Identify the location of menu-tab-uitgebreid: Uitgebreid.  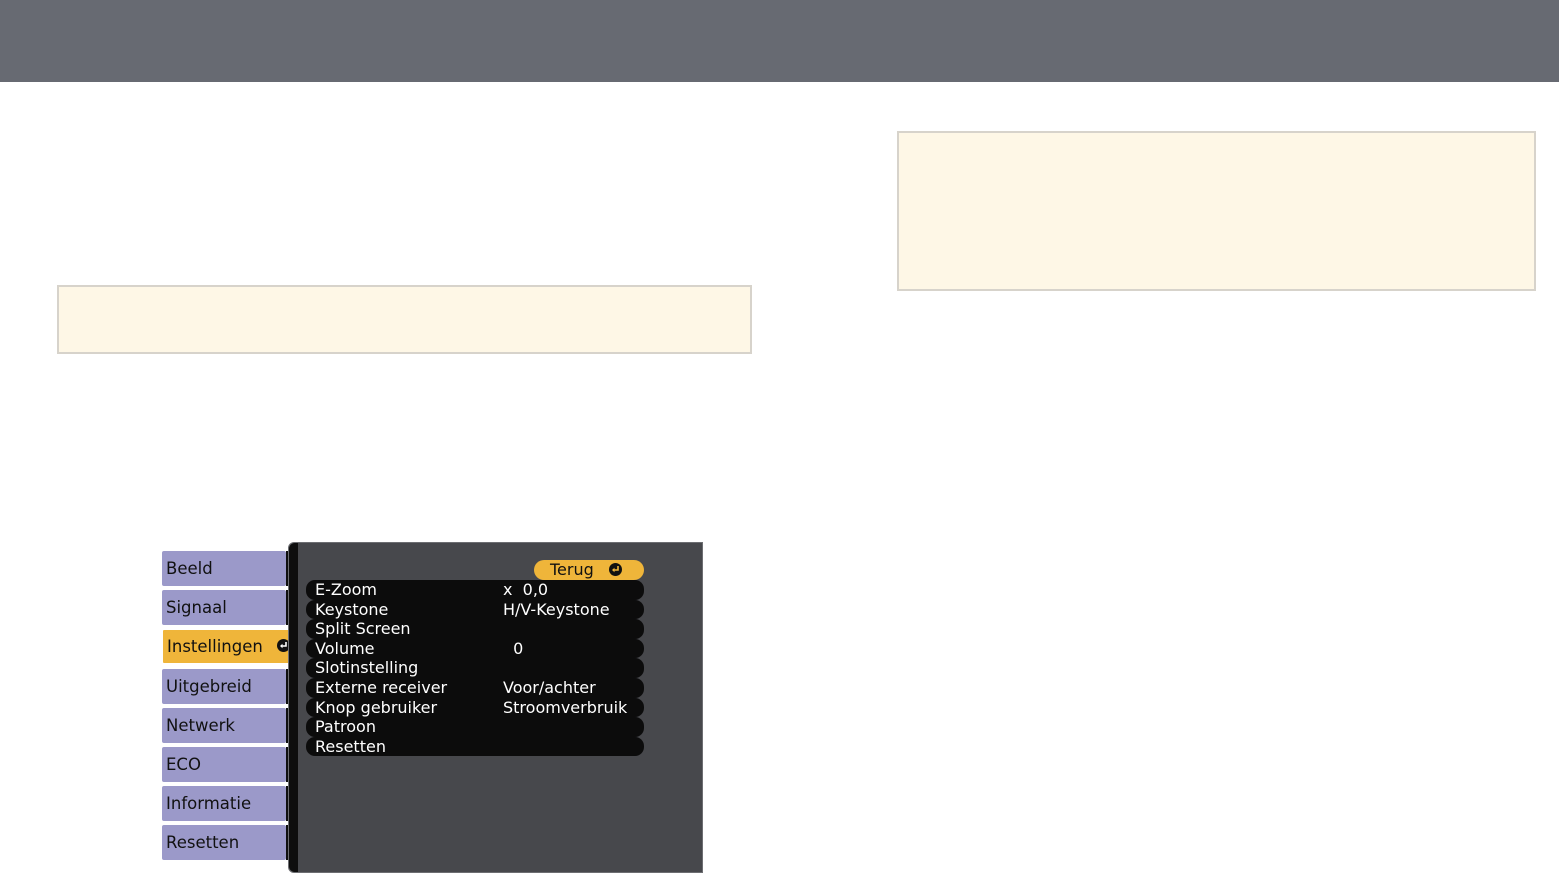
(230, 686).